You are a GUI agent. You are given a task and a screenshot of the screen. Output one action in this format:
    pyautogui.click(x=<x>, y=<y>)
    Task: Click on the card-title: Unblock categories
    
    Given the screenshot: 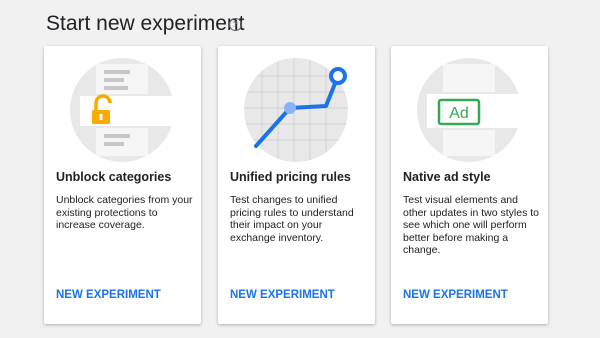 What is the action you would take?
    pyautogui.click(x=114, y=177)
    